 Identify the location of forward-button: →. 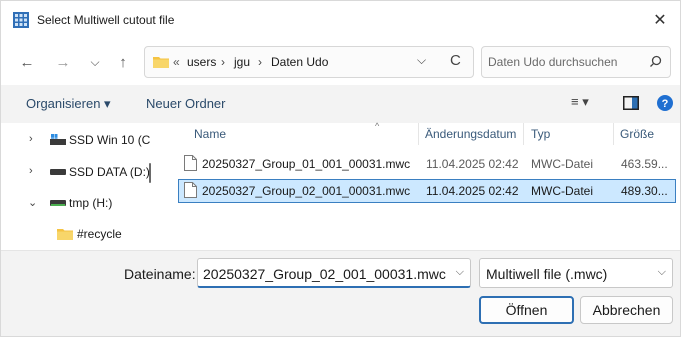
(63, 62).